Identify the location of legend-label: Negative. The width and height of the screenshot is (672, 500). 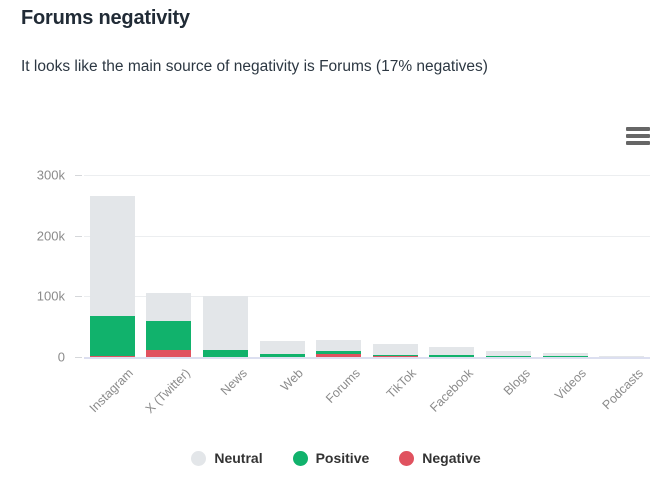
(451, 458).